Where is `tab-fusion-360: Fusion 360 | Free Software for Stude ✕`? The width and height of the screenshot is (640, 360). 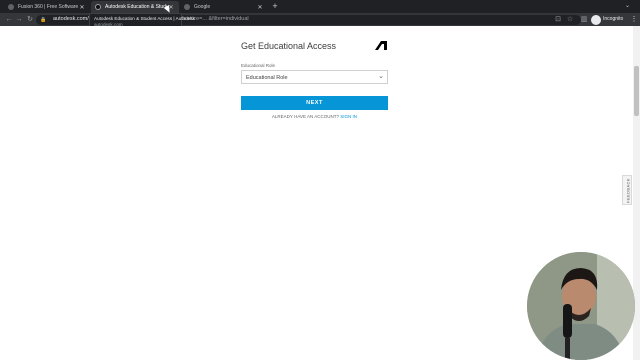 tab-fusion-360: Fusion 360 | Free Software for Stude ✕ is located at coordinates (47, 7).